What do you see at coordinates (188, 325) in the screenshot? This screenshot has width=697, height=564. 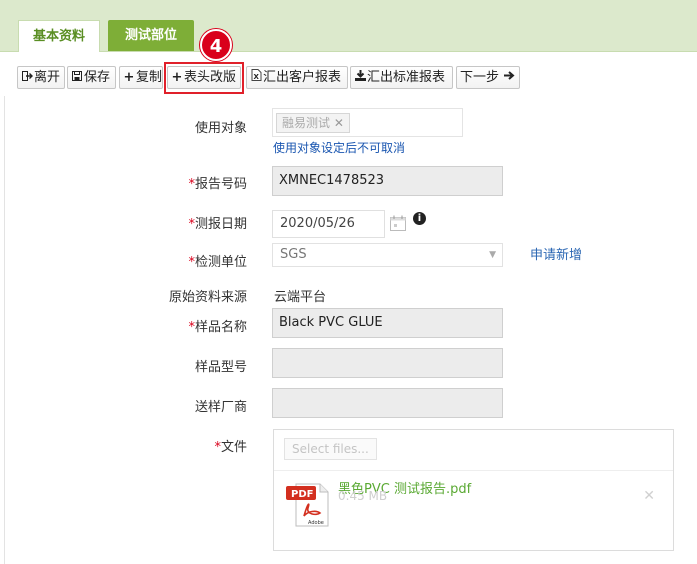 I see `sample-name-label: *样品名称` at bounding box center [188, 325].